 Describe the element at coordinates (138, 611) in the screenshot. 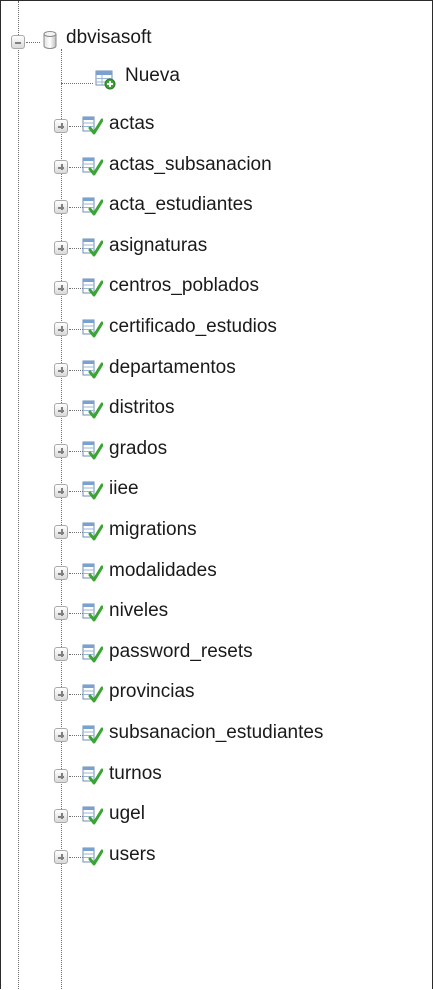

I see `table-name: niveles` at that location.